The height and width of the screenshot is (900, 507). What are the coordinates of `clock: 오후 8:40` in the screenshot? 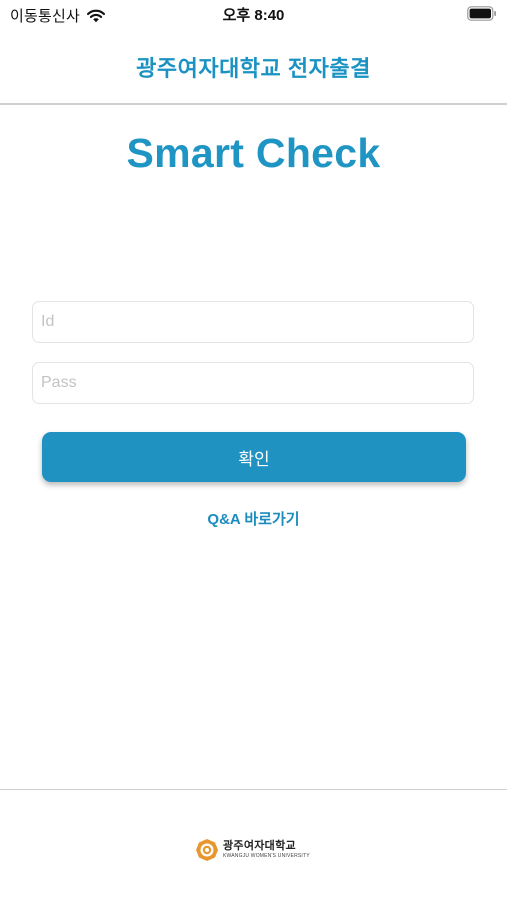 It's located at (253, 15).